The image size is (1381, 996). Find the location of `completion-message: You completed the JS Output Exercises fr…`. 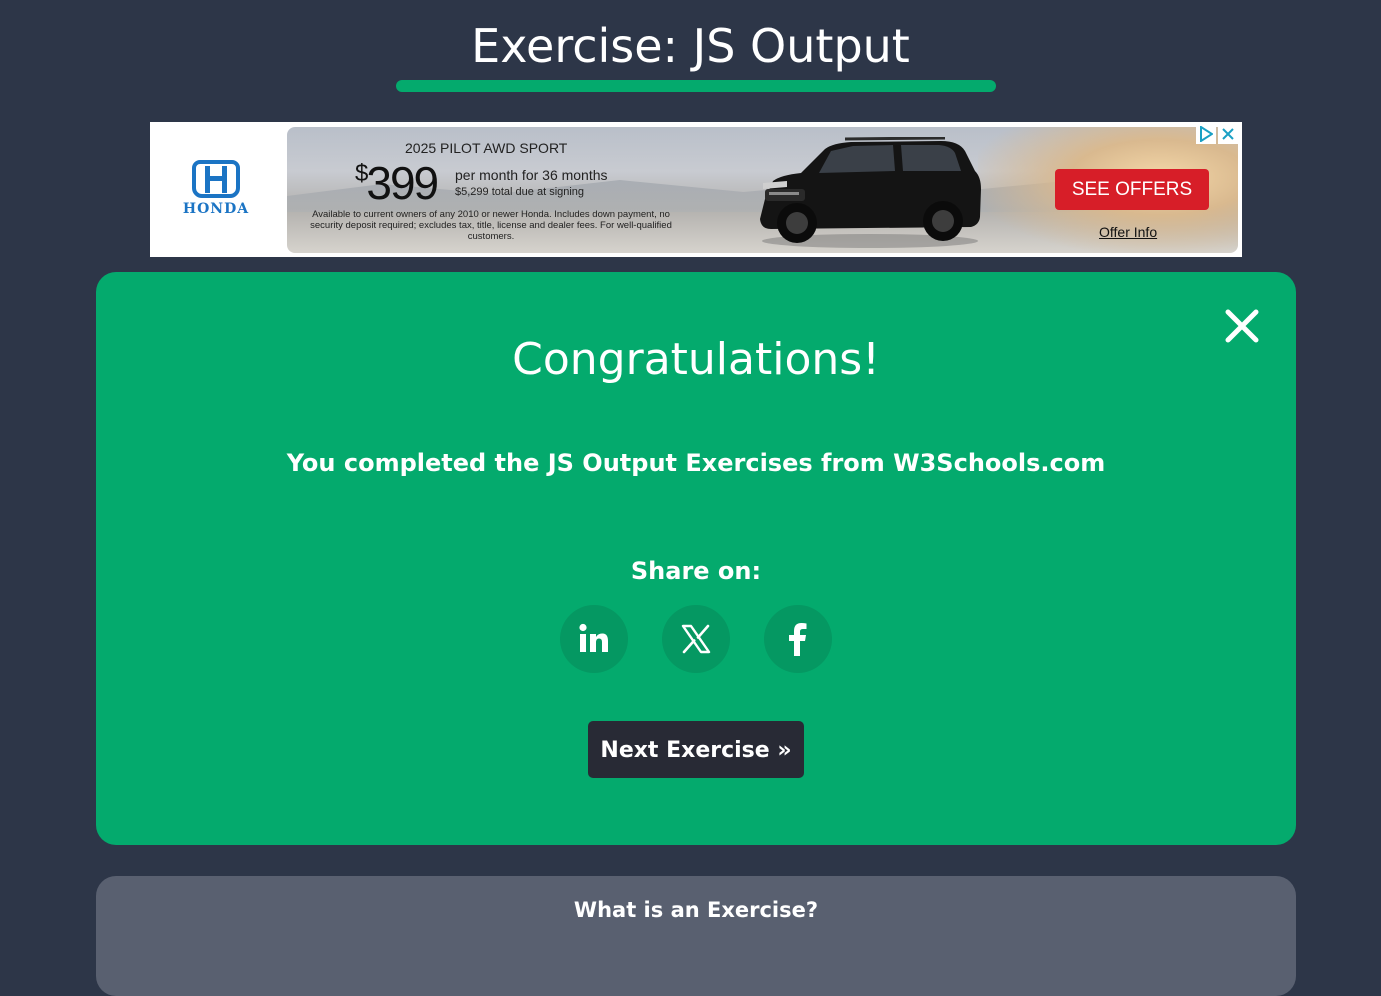

completion-message: You completed the JS Output Exercises fr… is located at coordinates (696, 463).